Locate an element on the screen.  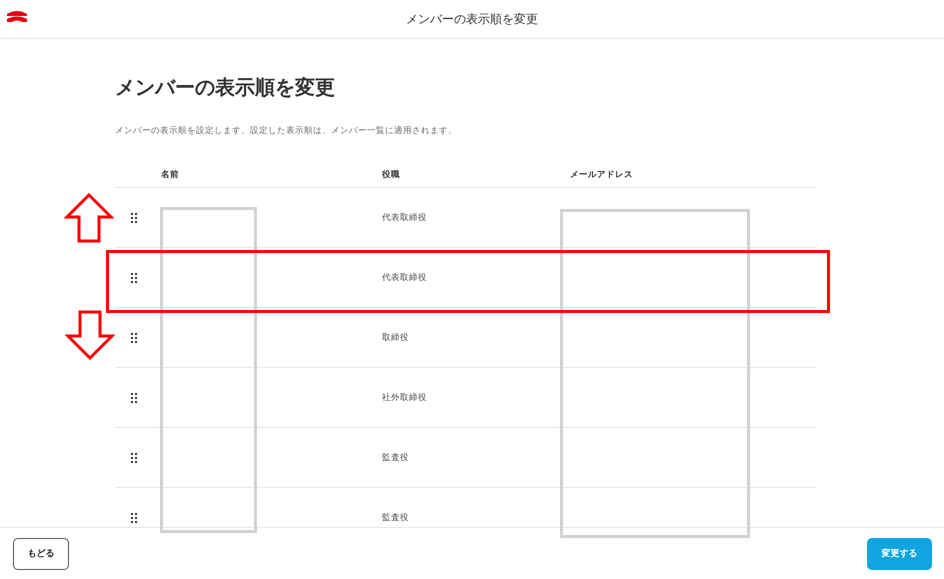
window-title: メンバーの表示順を変更 is located at coordinates (472, 19).